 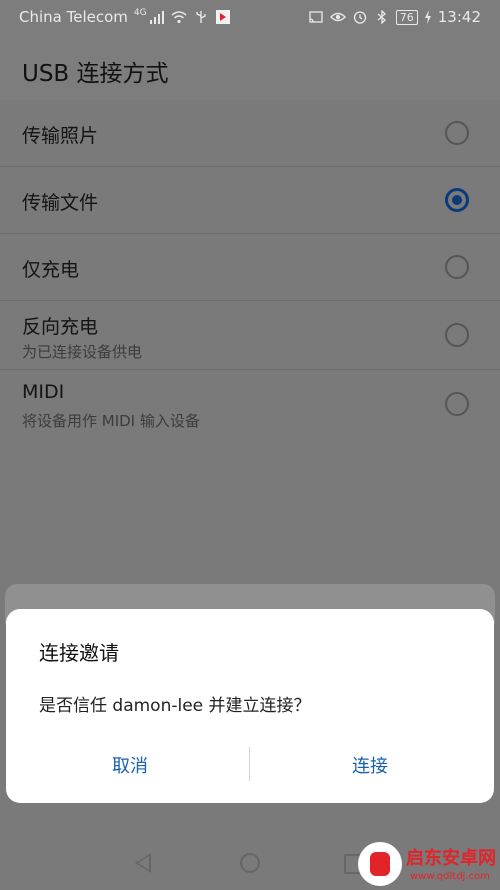 I want to click on alarm-icon, so click(x=359, y=17).